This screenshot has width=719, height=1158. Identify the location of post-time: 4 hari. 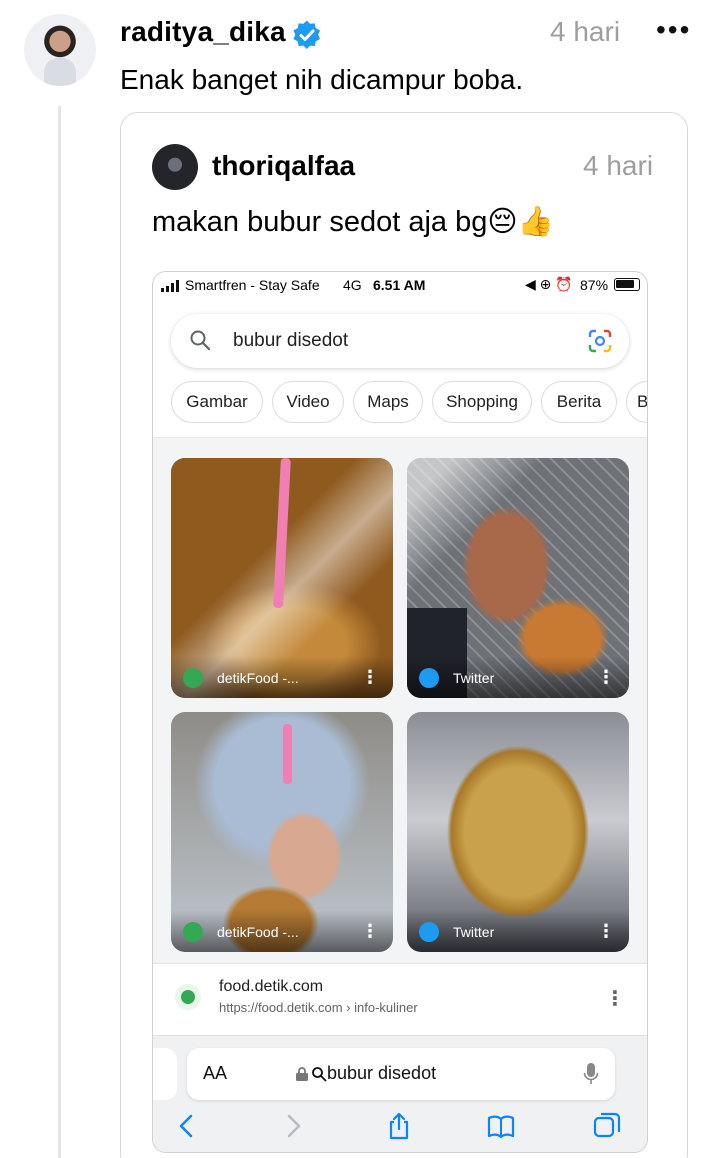
(585, 31).